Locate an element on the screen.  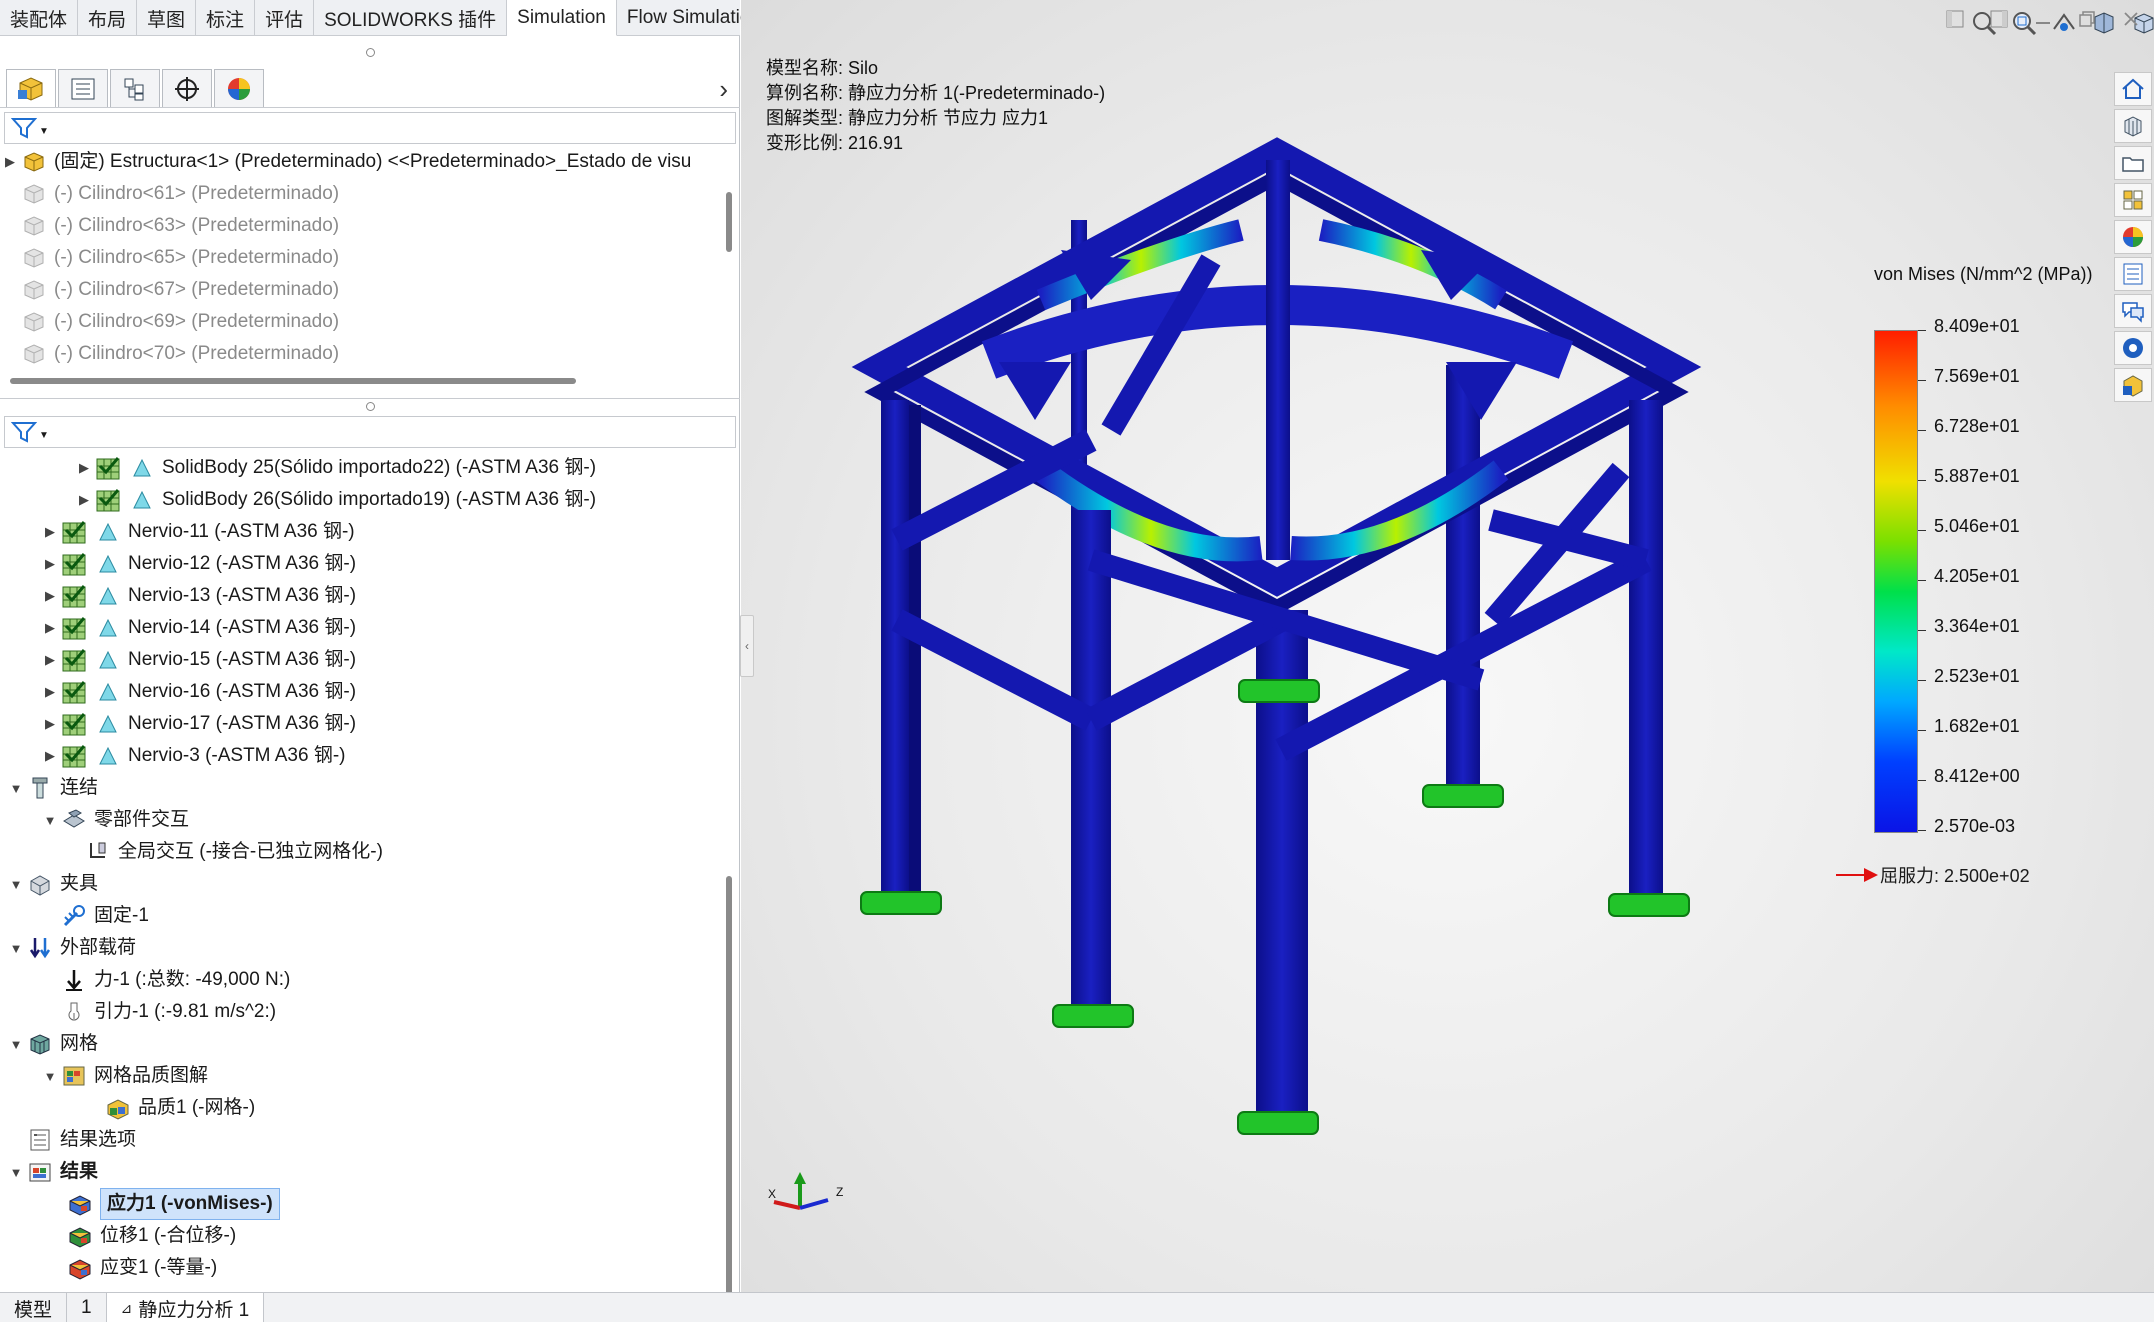
tab-markup: 标注 is located at coordinates (226, 18).